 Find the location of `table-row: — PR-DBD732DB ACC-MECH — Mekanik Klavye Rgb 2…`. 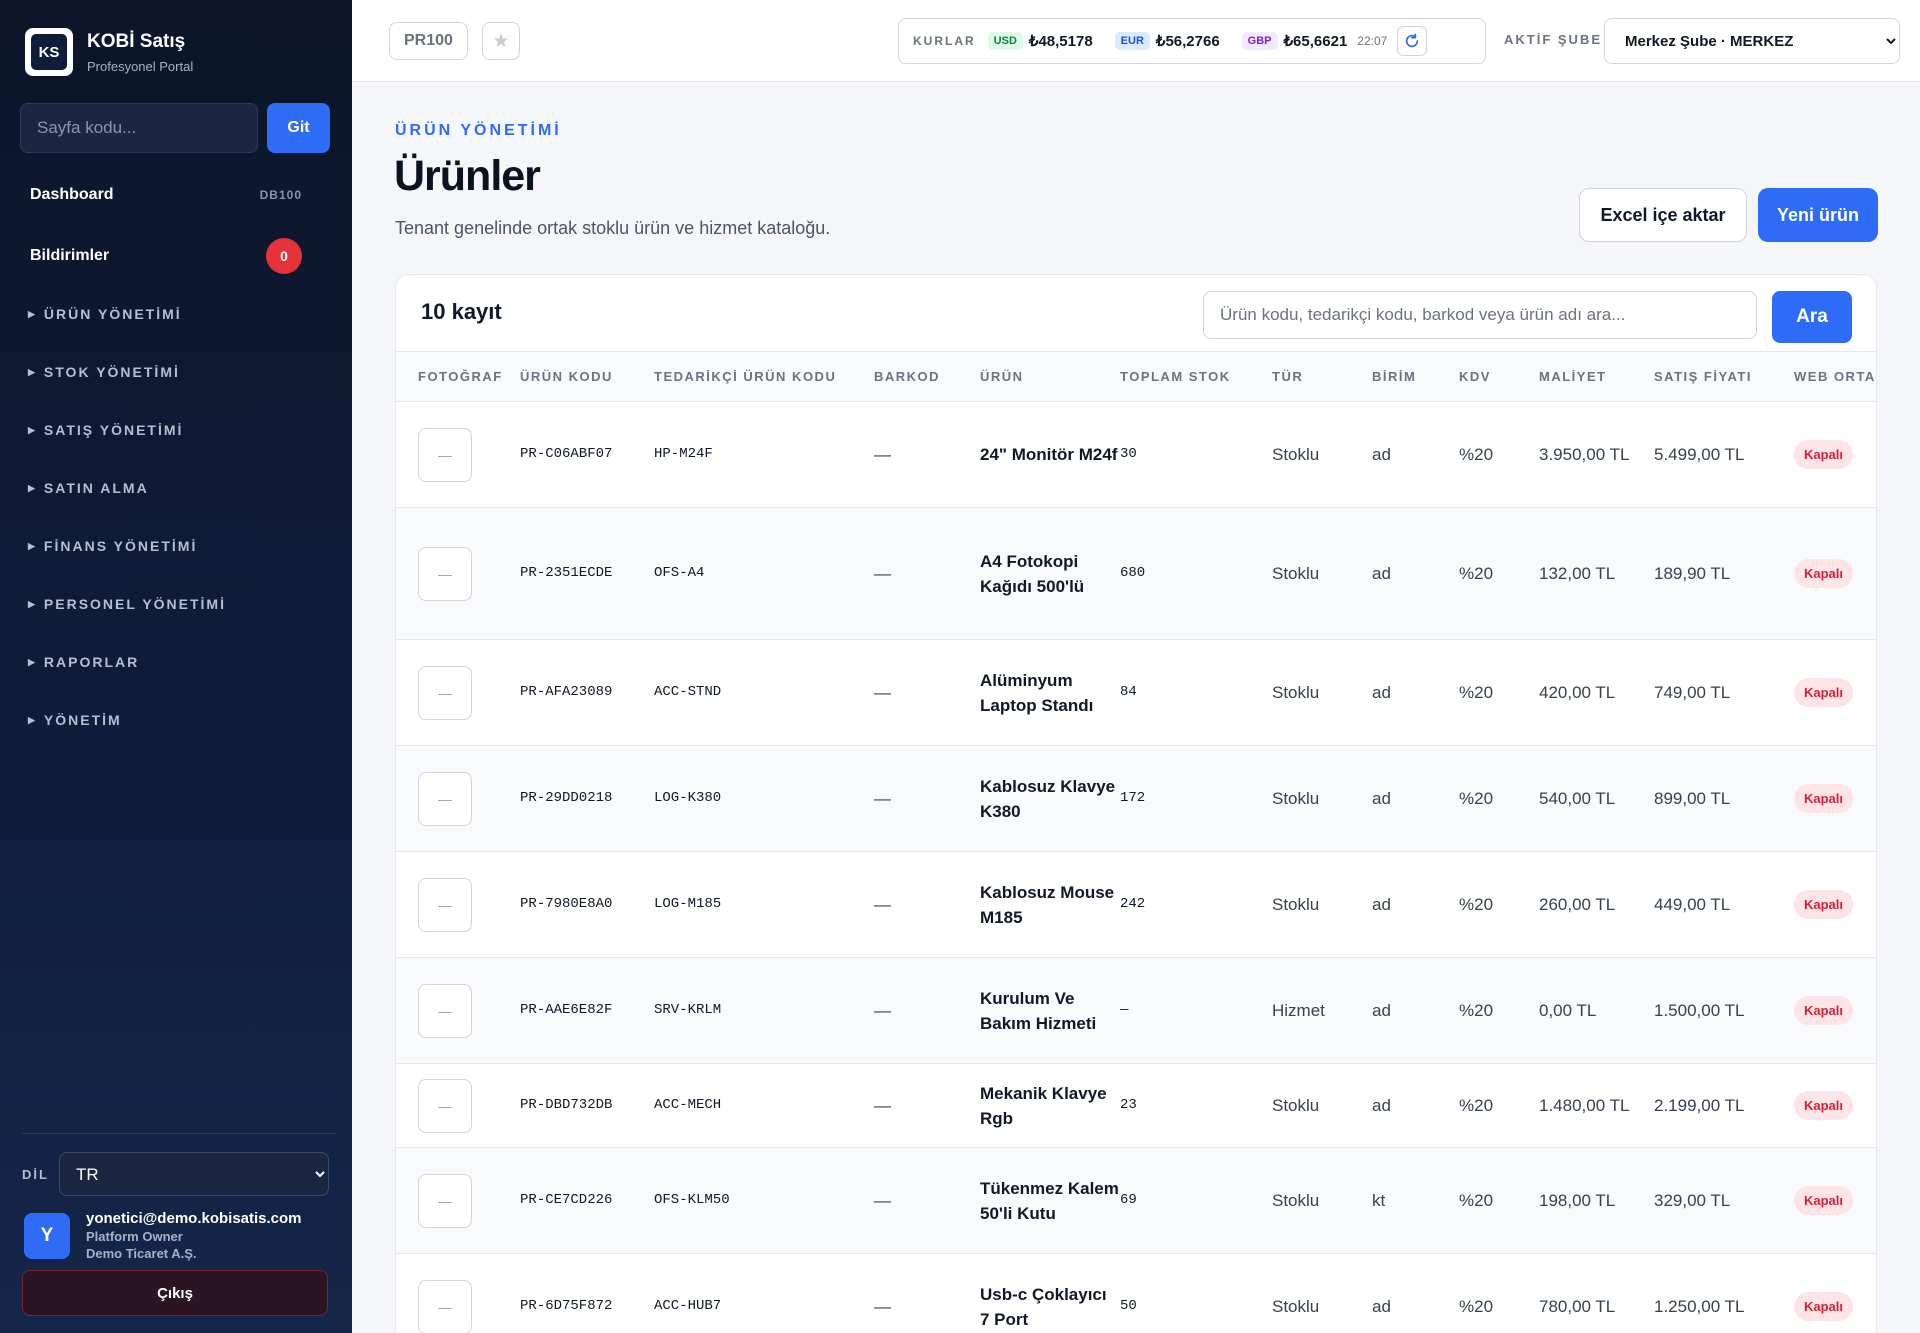

table-row: — PR-DBD732DB ACC-MECH — Mekanik Klavye Rgb 2… is located at coordinates (1136, 1105).